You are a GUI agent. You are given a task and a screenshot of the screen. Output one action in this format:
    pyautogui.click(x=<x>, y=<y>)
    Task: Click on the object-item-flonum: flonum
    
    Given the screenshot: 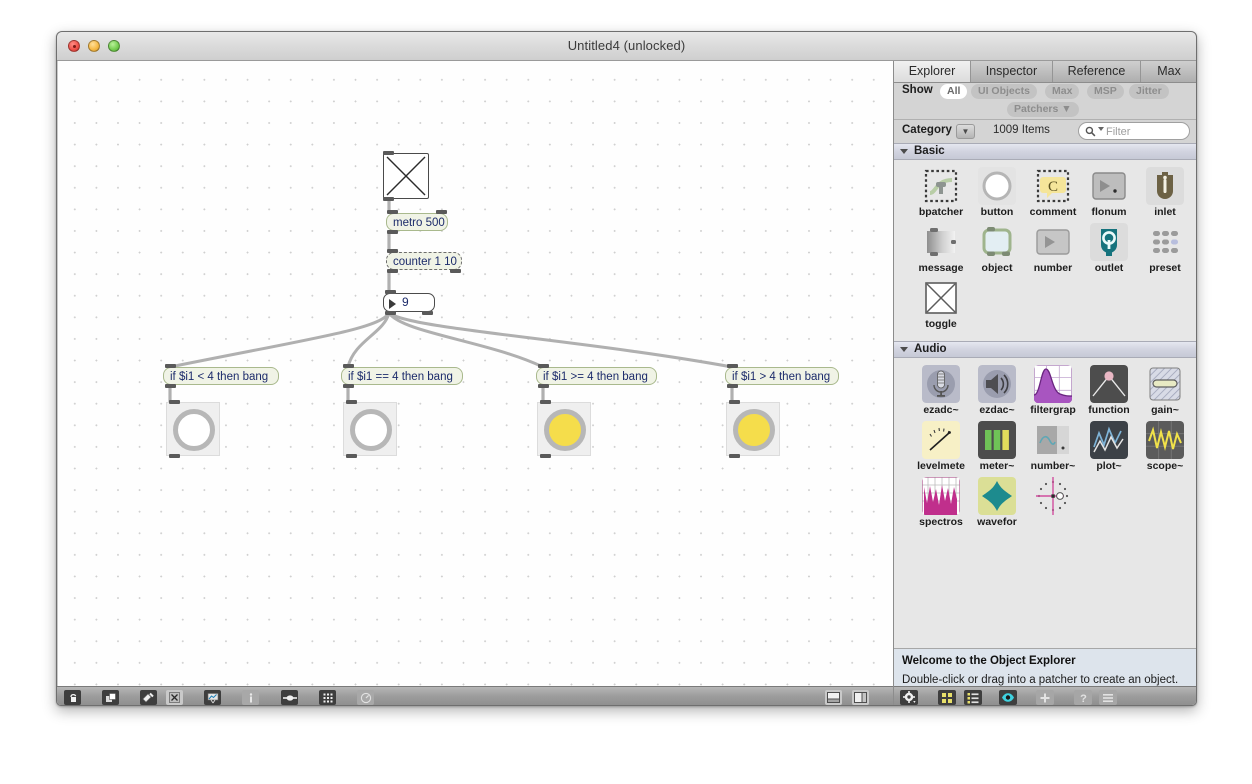 What is the action you would take?
    pyautogui.click(x=1109, y=192)
    